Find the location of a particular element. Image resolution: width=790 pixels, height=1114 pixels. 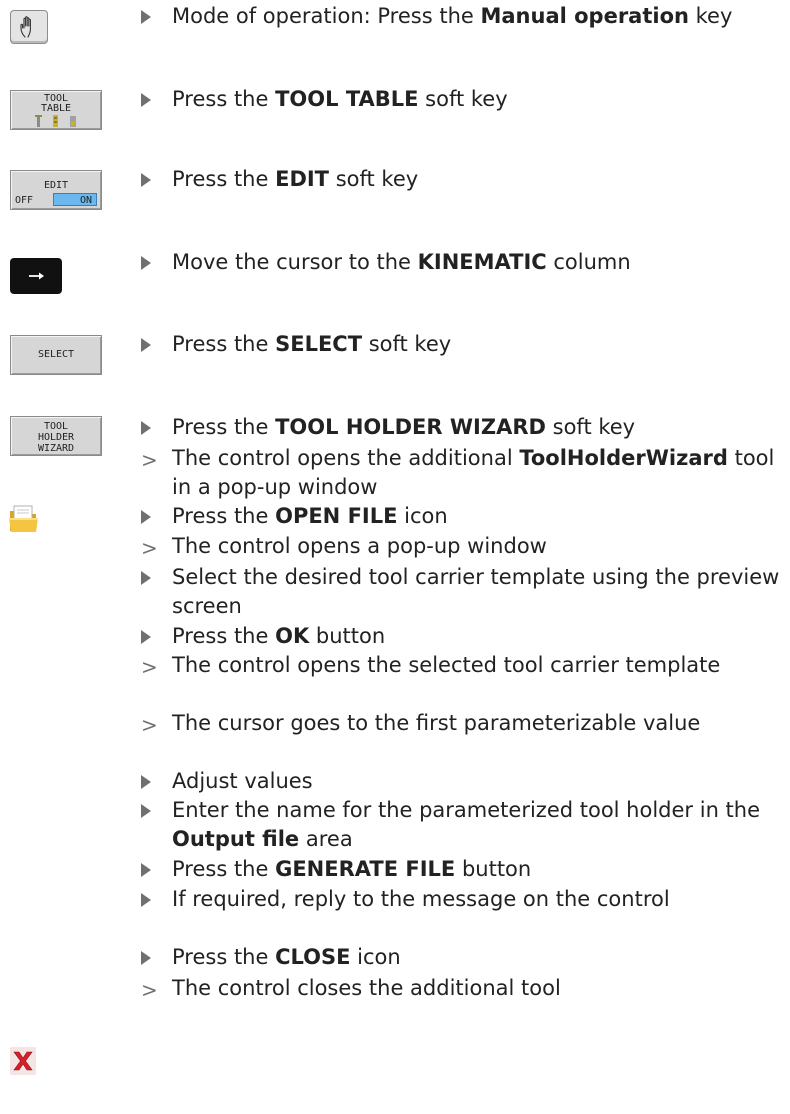

step-text: Press the GENERATE FILE button is located at coordinates (476, 869).